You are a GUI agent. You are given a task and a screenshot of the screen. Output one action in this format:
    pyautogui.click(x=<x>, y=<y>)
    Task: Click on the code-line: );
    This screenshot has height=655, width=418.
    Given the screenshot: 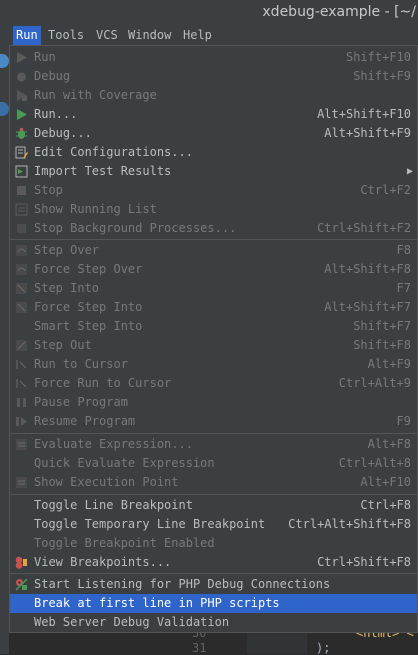 What is the action you would take?
    pyautogui.click(x=323, y=648)
    